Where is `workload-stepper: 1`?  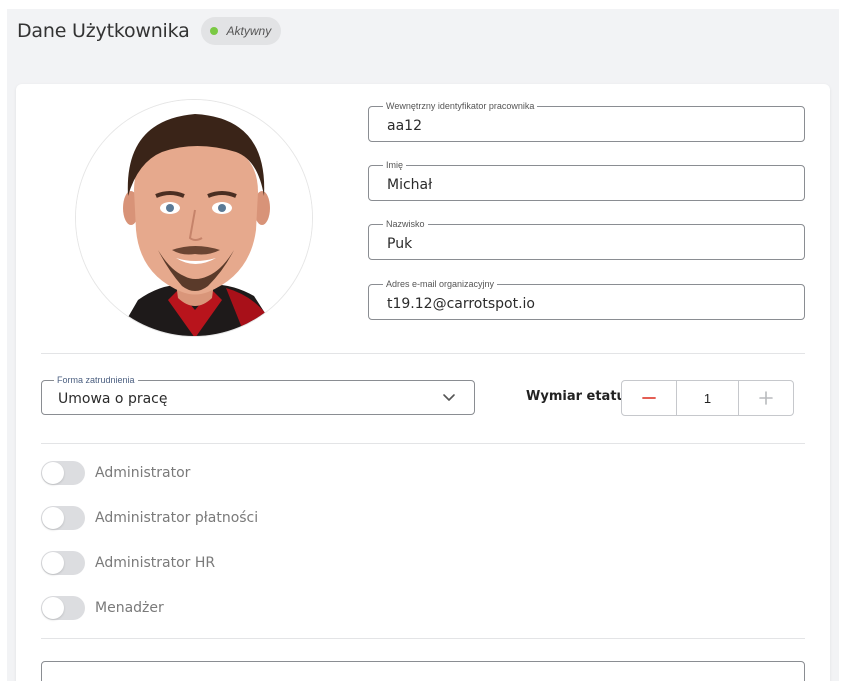
workload-stepper: 1 is located at coordinates (707, 398).